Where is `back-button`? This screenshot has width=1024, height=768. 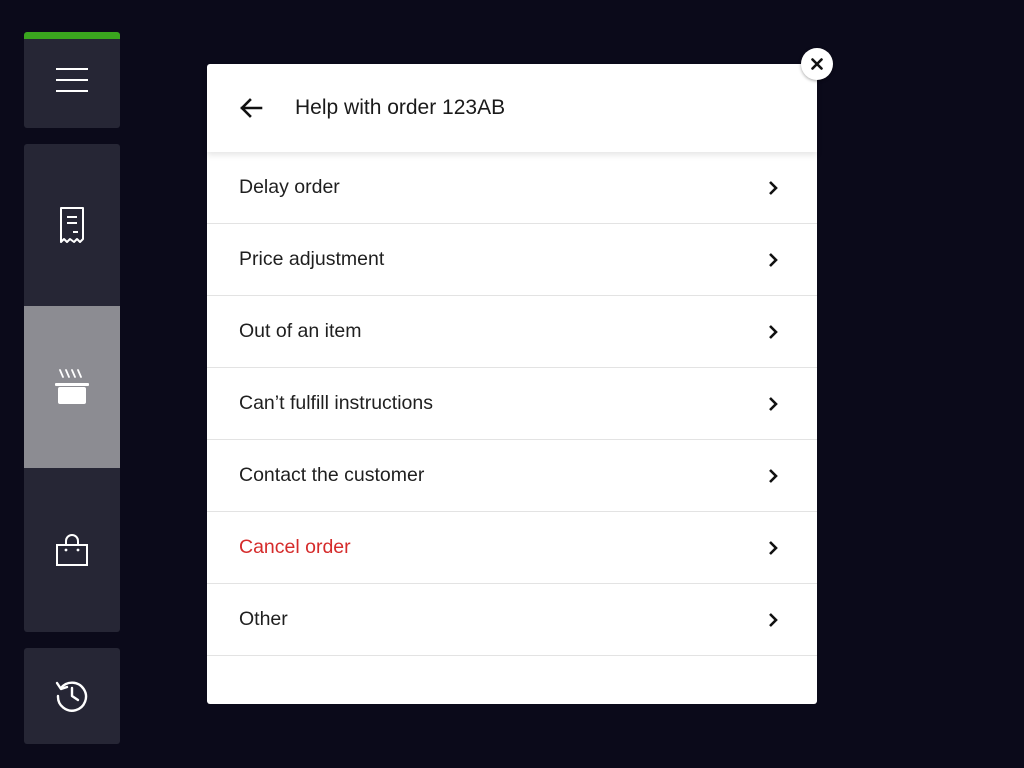
back-button is located at coordinates (251, 108).